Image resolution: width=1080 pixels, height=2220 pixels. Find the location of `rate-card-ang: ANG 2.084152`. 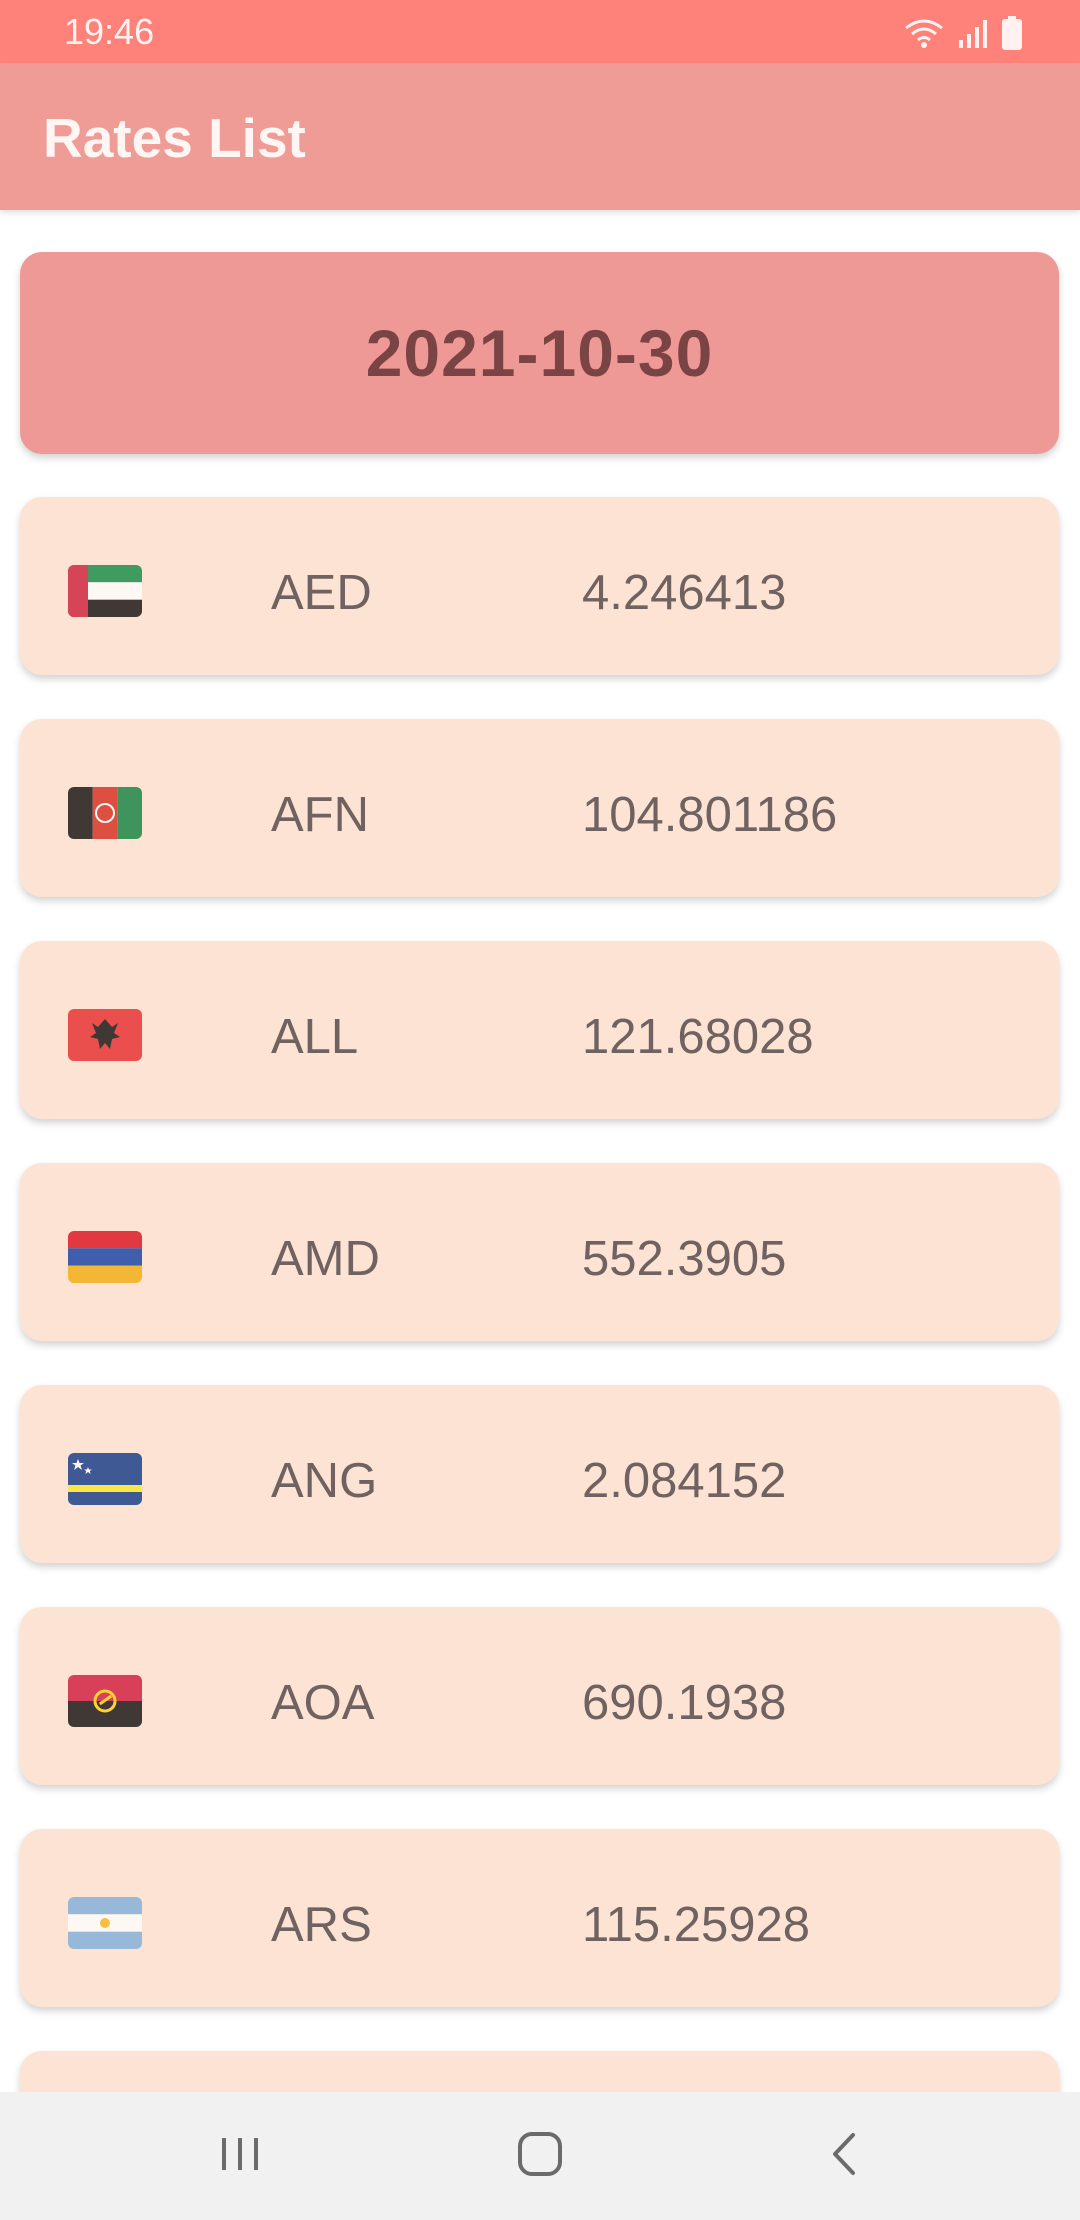

rate-card-ang: ANG 2.084152 is located at coordinates (539, 1474).